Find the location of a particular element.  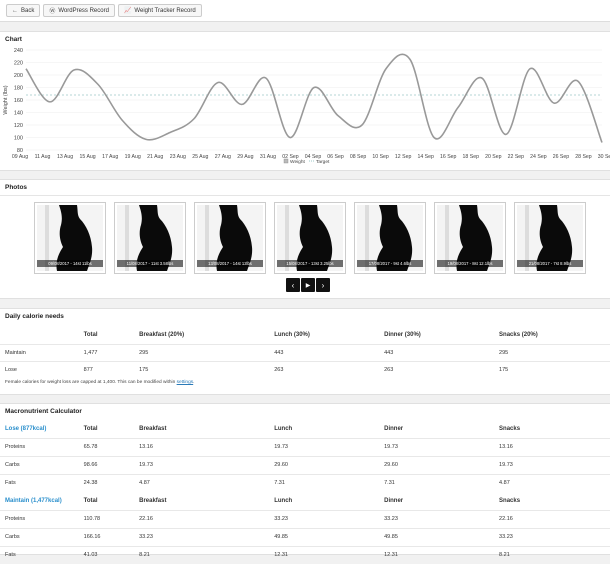

photo-image: 17/08/2017 - 9st 4.6lbs is located at coordinates (390, 238).